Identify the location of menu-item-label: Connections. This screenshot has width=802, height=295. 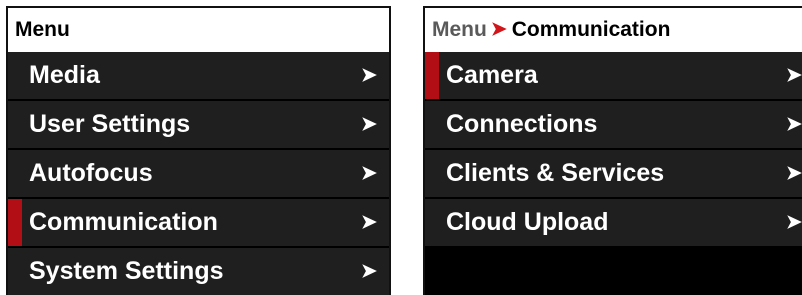
(522, 124).